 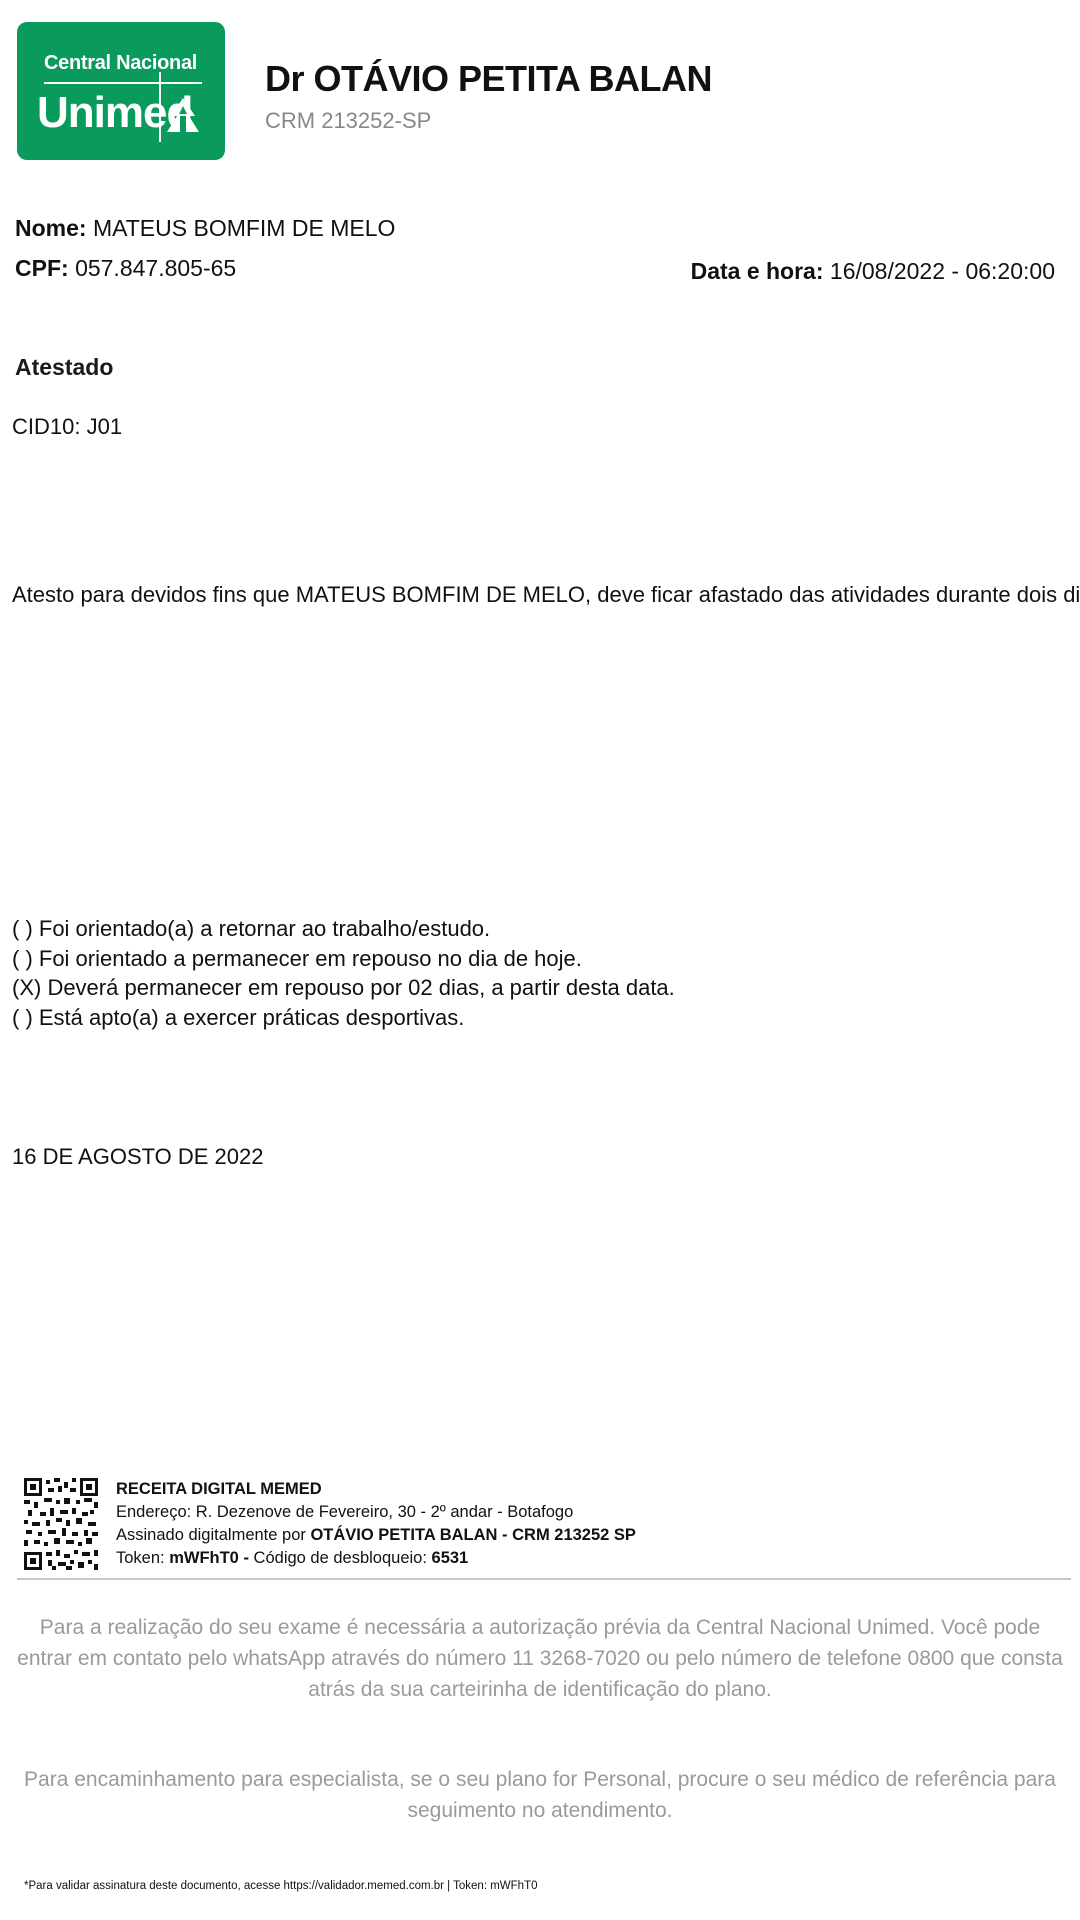 I want to click on patient-name-row: Nome: MATEUS BOMFIM DE MELO, so click(x=205, y=228).